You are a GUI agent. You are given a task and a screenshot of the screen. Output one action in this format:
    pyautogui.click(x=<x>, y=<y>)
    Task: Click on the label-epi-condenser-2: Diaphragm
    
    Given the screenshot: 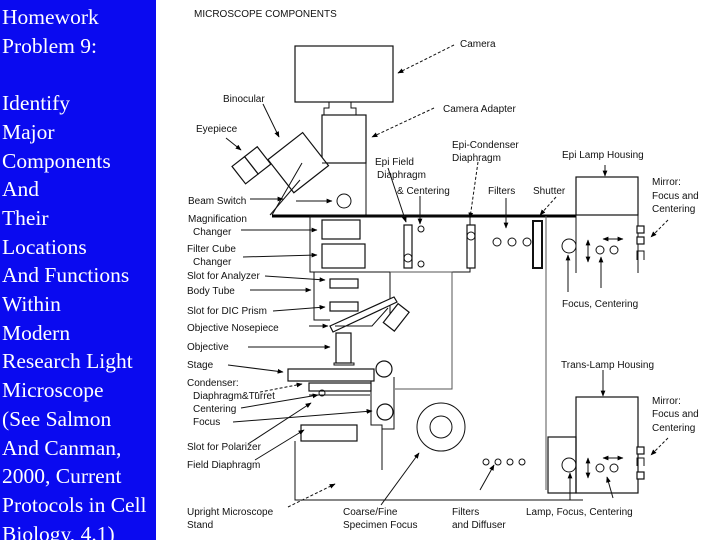 What is the action you would take?
    pyautogui.click(x=476, y=158)
    